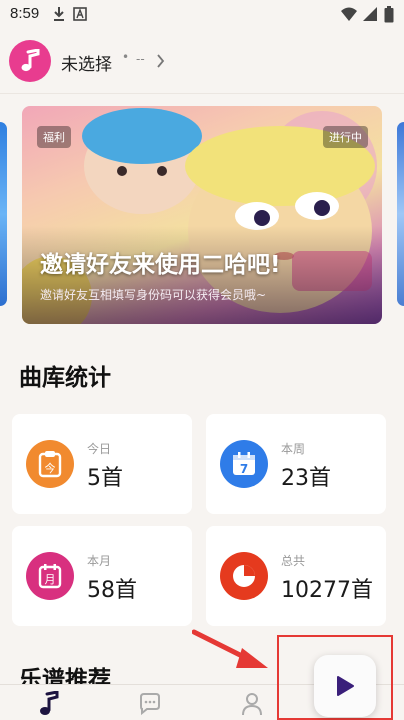 This screenshot has width=404, height=720. What do you see at coordinates (400, 214) in the screenshot?
I see `carousel-next-slide` at bounding box center [400, 214].